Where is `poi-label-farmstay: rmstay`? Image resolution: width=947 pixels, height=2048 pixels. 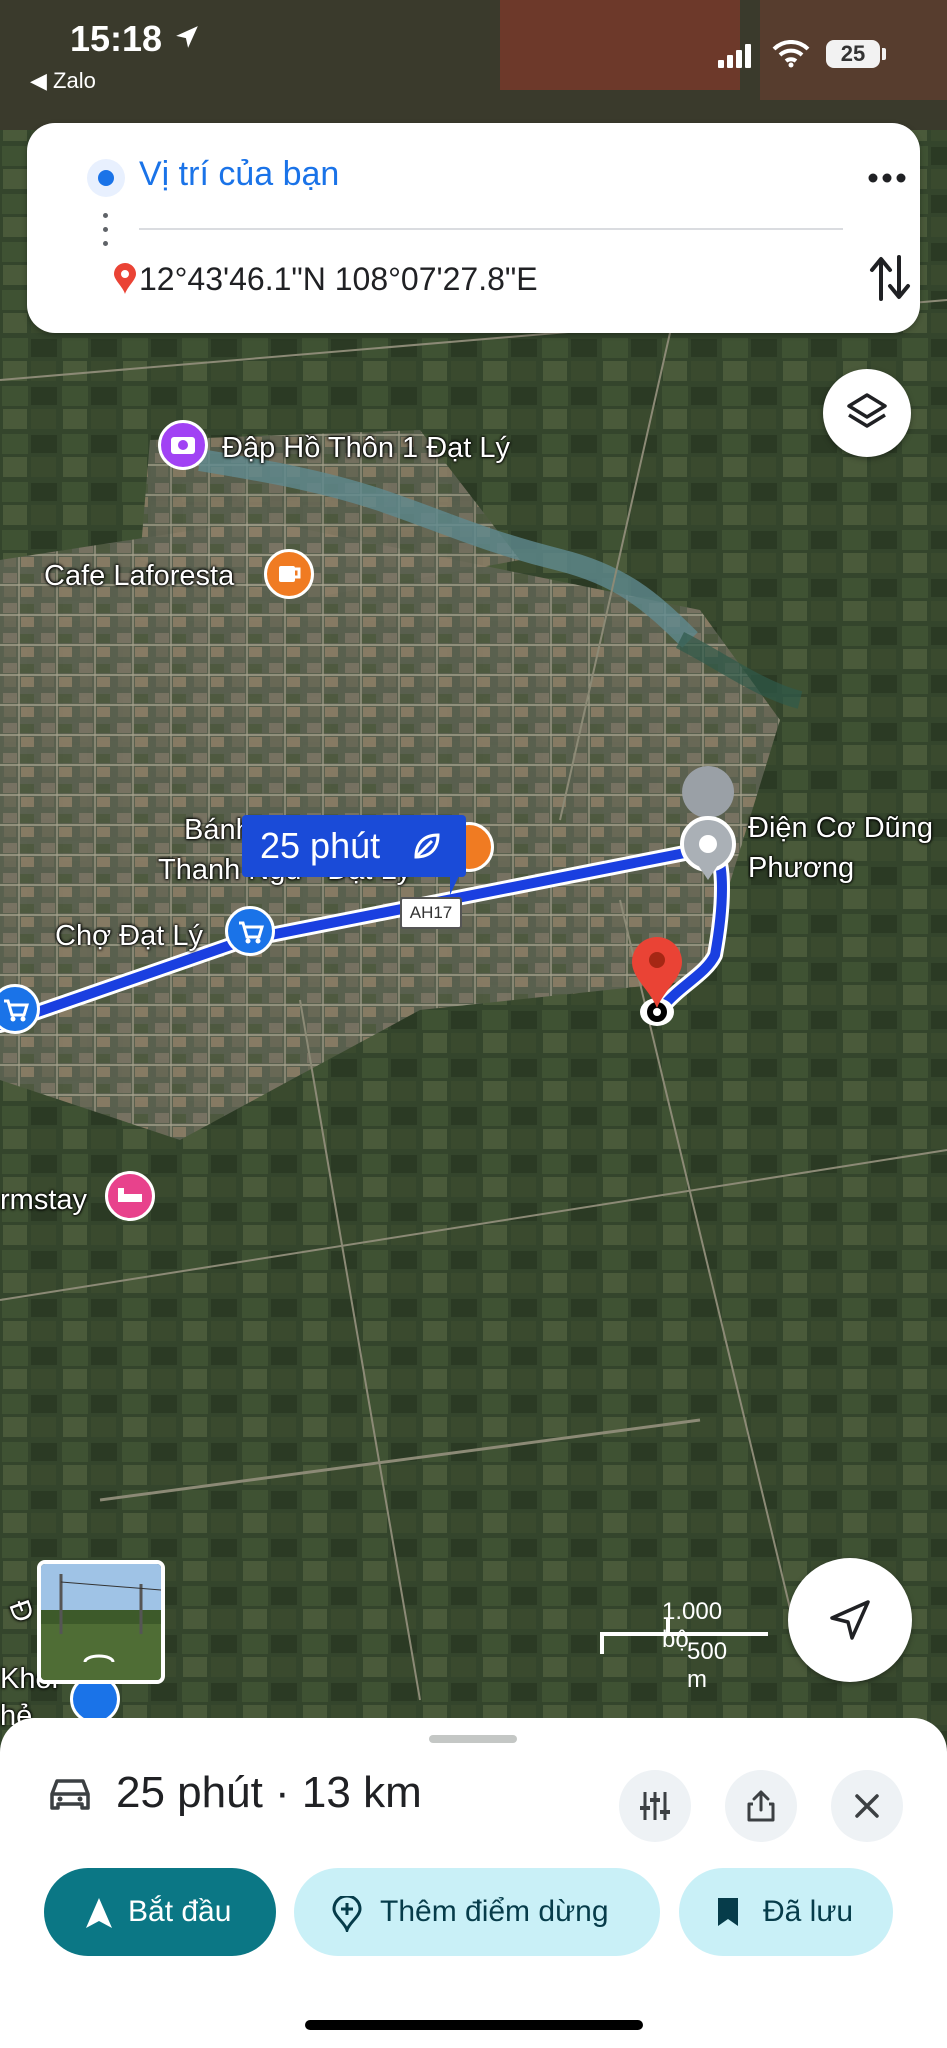
poi-label-farmstay: rmstay is located at coordinates (43, 1200).